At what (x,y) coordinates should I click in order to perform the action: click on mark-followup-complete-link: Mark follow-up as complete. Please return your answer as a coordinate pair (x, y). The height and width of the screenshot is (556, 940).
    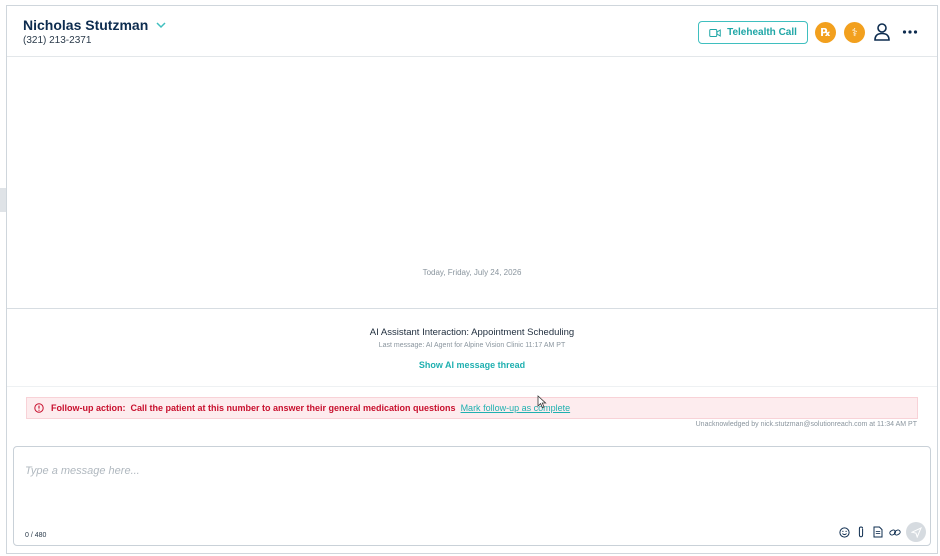
    Looking at the image, I should click on (516, 408).